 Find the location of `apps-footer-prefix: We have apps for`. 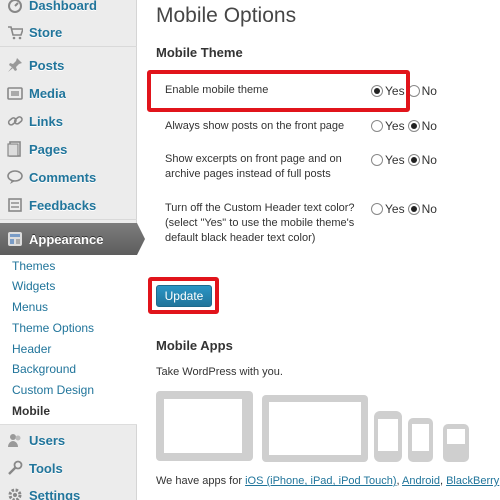

apps-footer-prefix: We have apps for is located at coordinates (201, 481).